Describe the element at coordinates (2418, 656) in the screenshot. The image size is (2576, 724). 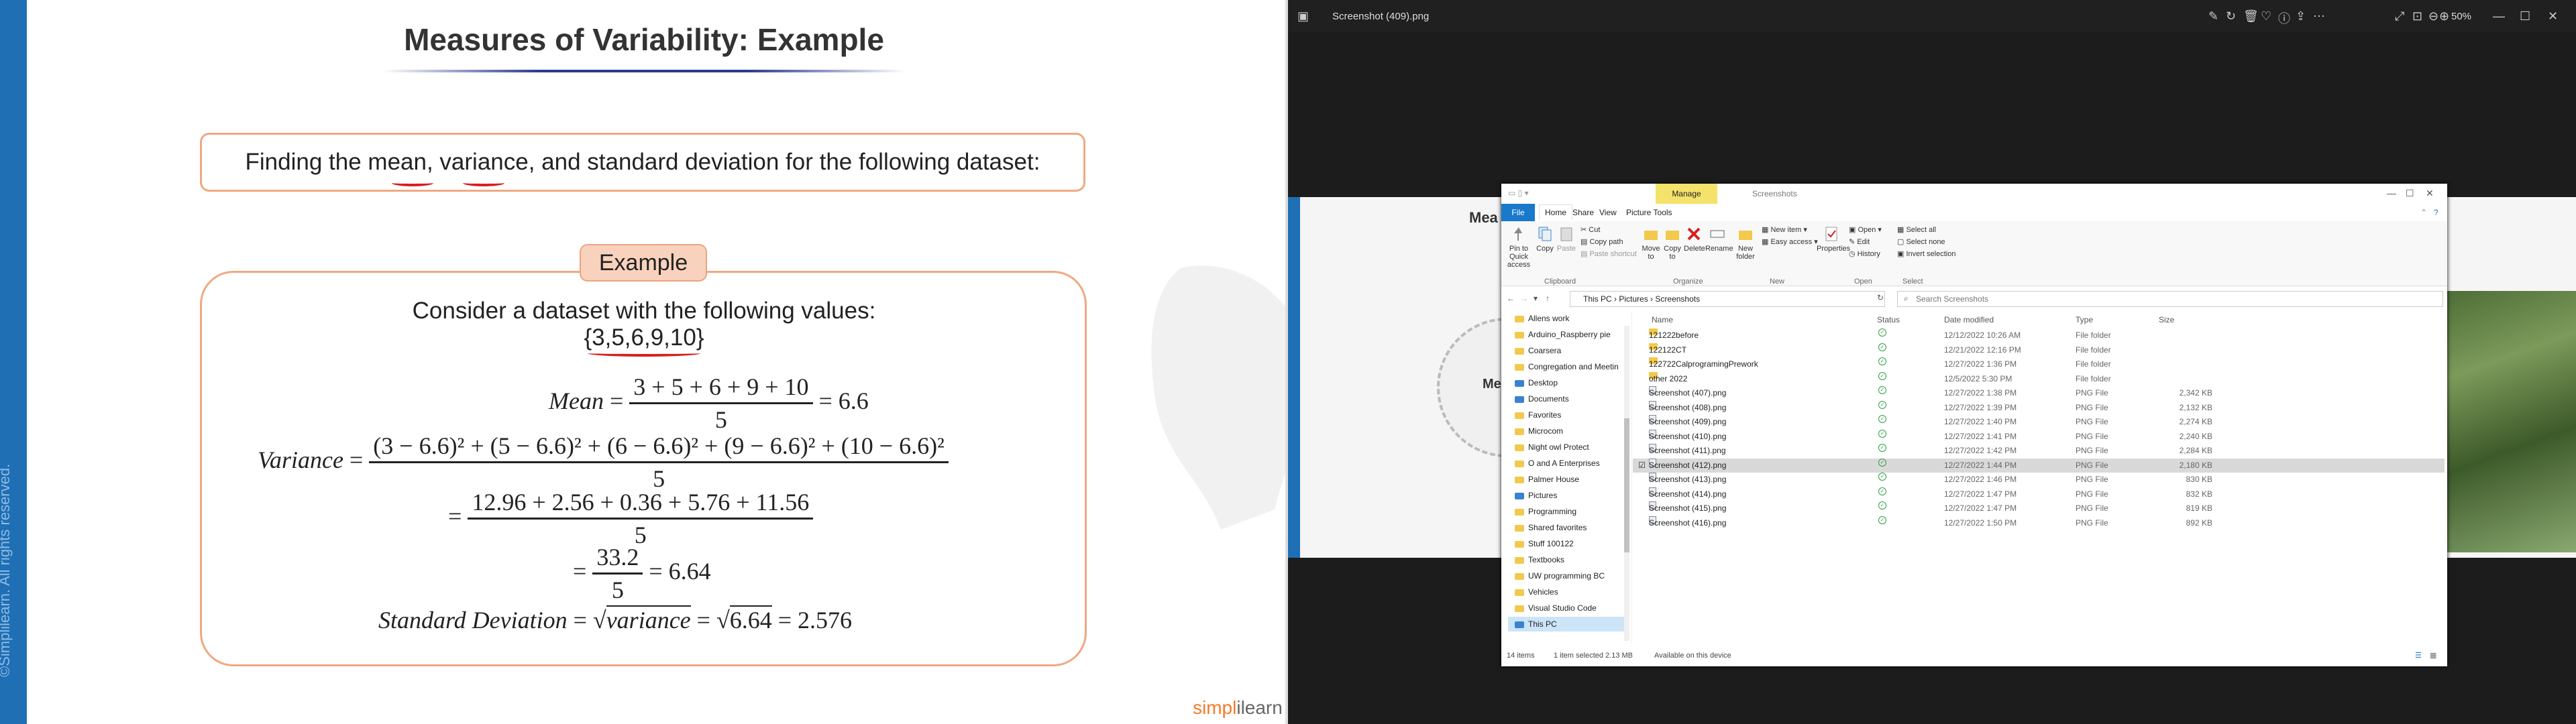
I see `details-view-icon: ☰` at that location.